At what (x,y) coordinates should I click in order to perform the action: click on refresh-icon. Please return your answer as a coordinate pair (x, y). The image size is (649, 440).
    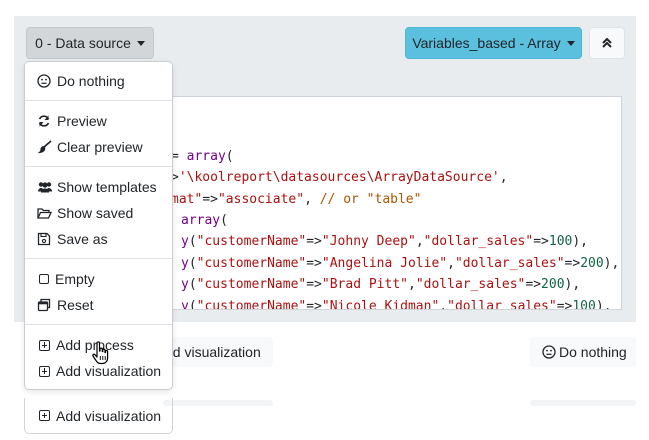
    Looking at the image, I should click on (44, 121).